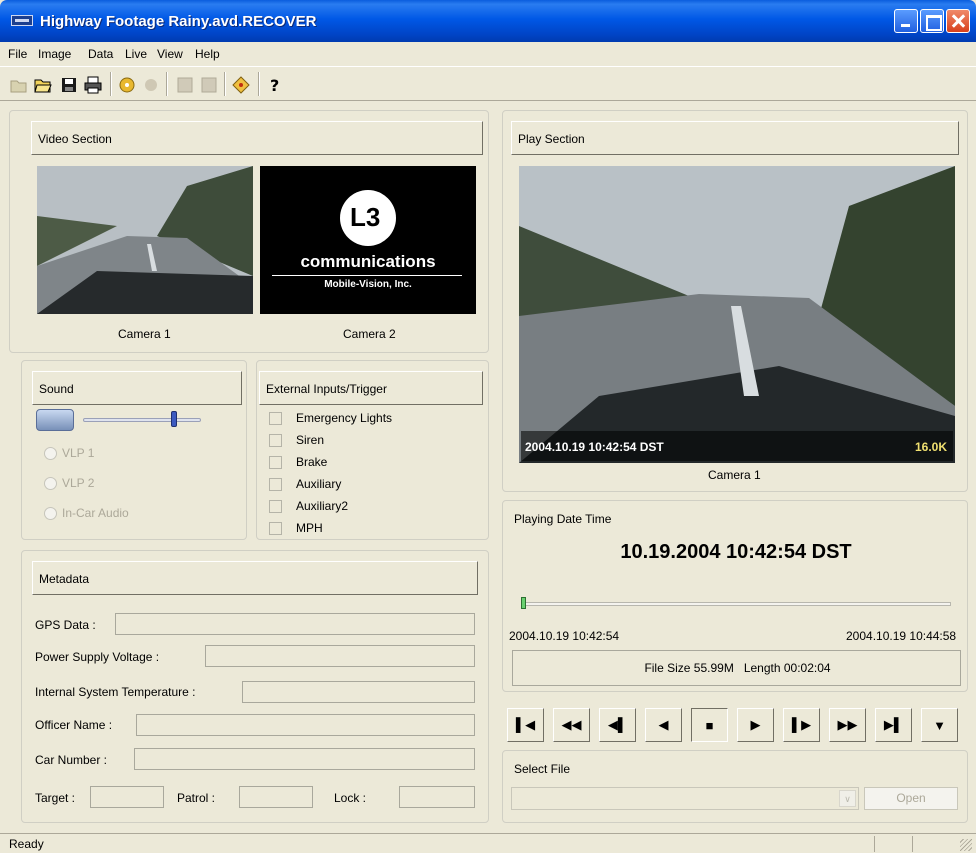  Describe the element at coordinates (911, 798) in the screenshot. I see `open-button: Open` at that location.